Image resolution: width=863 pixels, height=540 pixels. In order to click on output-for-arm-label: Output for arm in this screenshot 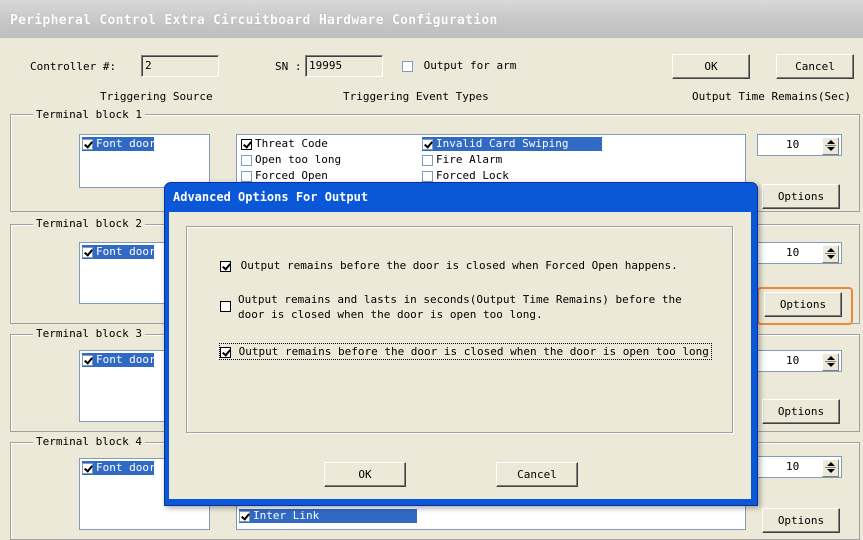, I will do `click(470, 65)`.